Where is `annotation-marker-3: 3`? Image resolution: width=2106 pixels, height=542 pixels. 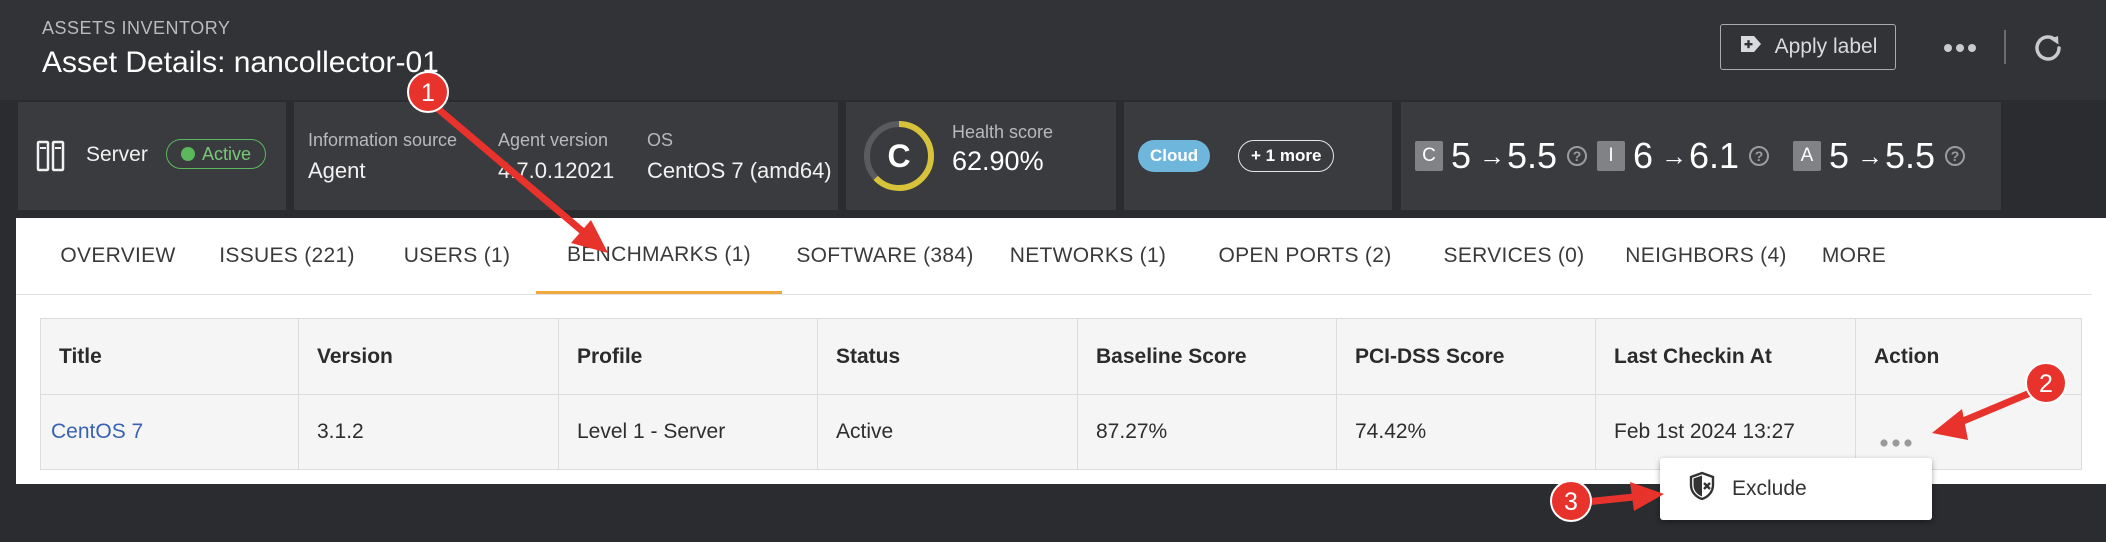 annotation-marker-3: 3 is located at coordinates (1571, 501).